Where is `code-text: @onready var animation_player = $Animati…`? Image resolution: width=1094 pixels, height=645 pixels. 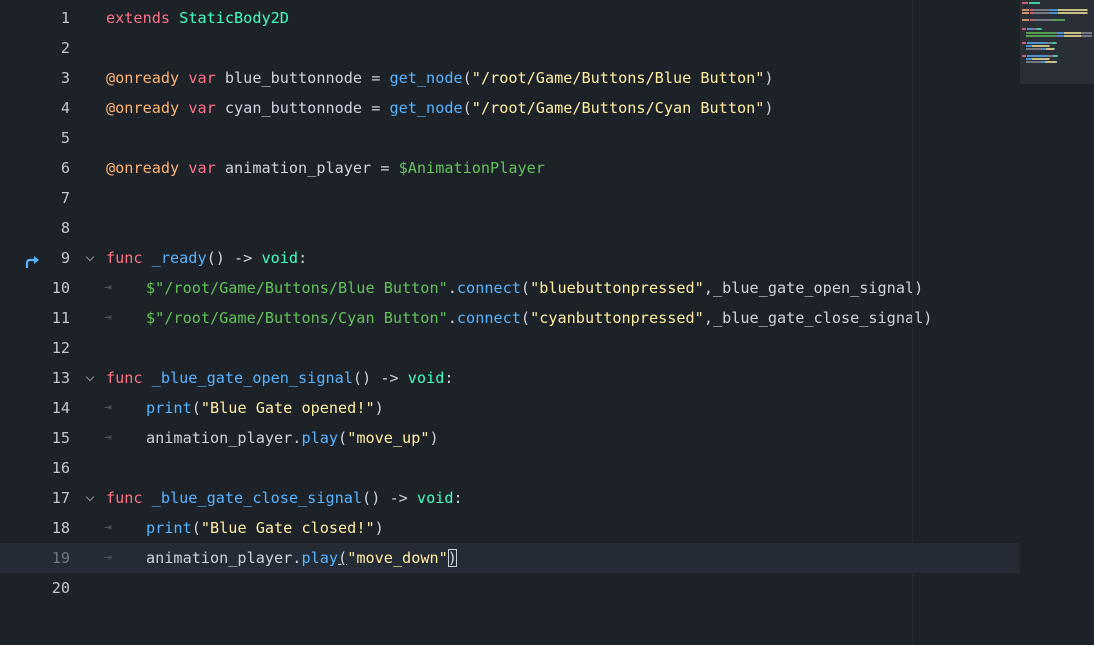
code-text: @onready var animation_player = $Animati… is located at coordinates (325, 168).